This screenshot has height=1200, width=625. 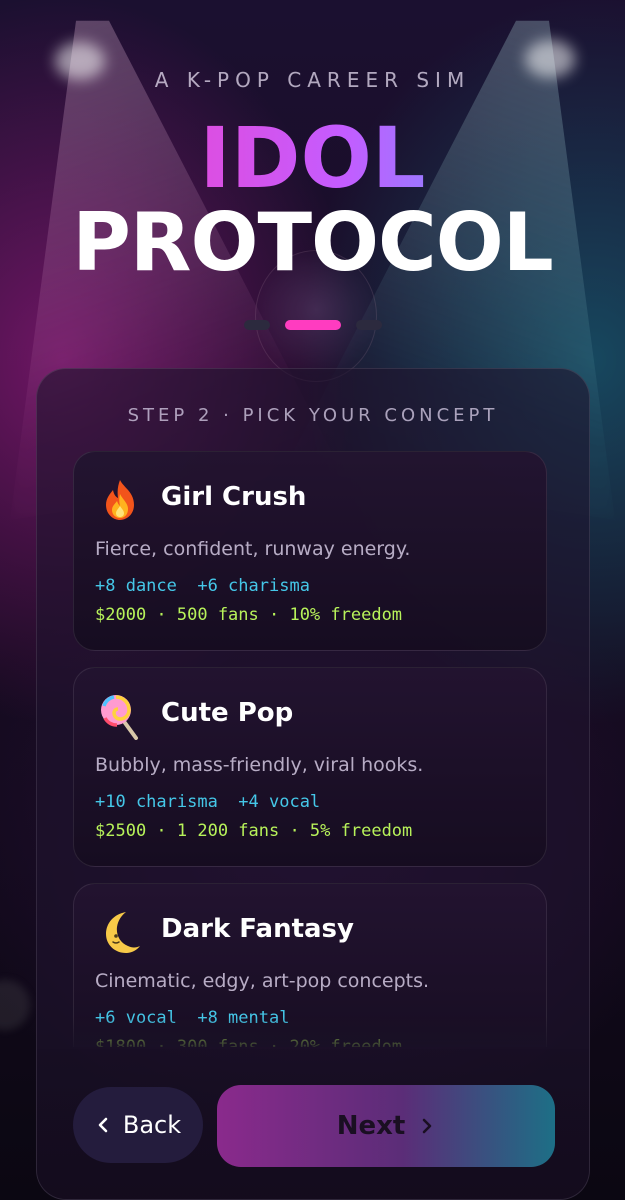 I want to click on step-progress-indicator, so click(x=312, y=325).